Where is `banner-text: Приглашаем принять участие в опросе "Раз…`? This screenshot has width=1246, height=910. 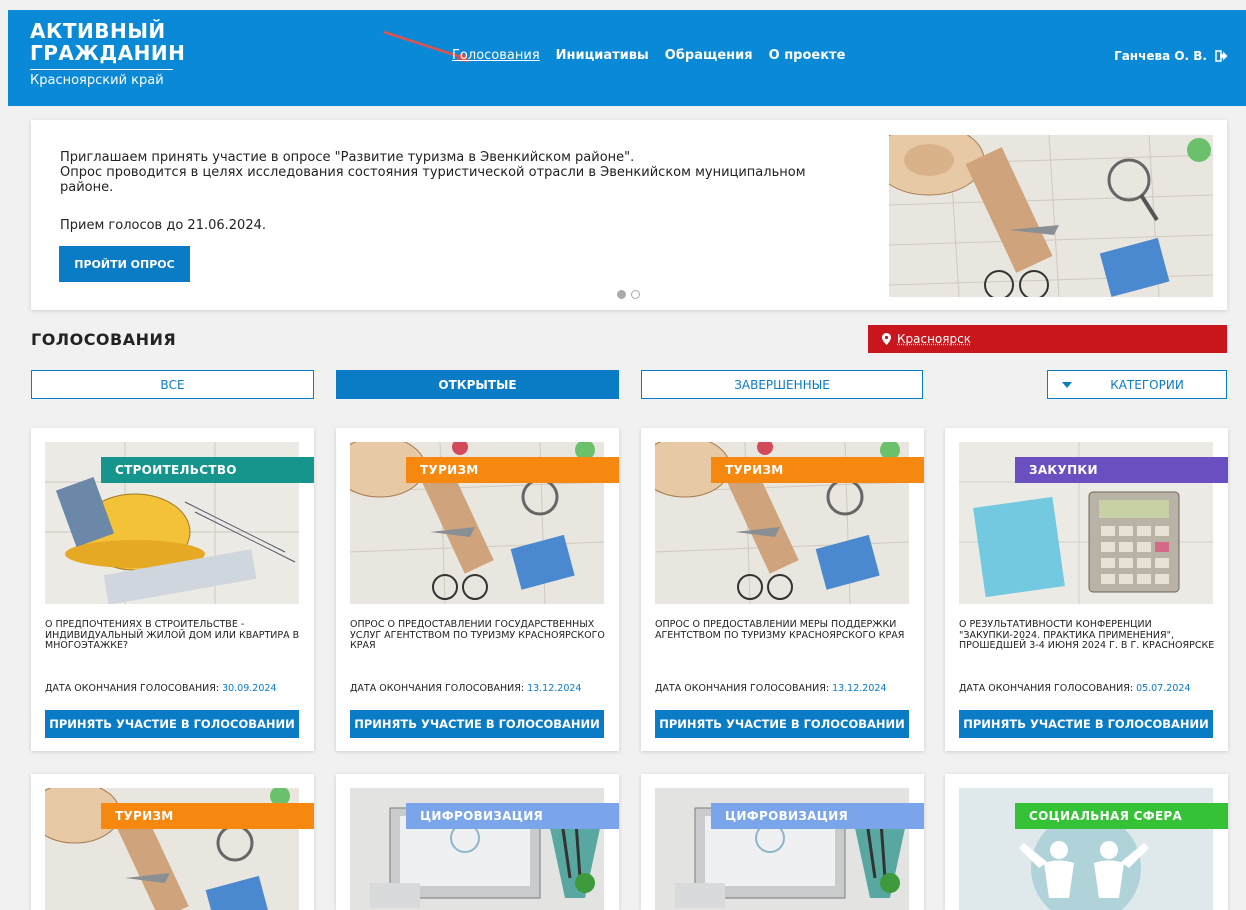
banner-text: Приглашаем принять участие в опросе "Раз… is located at coordinates (450, 172).